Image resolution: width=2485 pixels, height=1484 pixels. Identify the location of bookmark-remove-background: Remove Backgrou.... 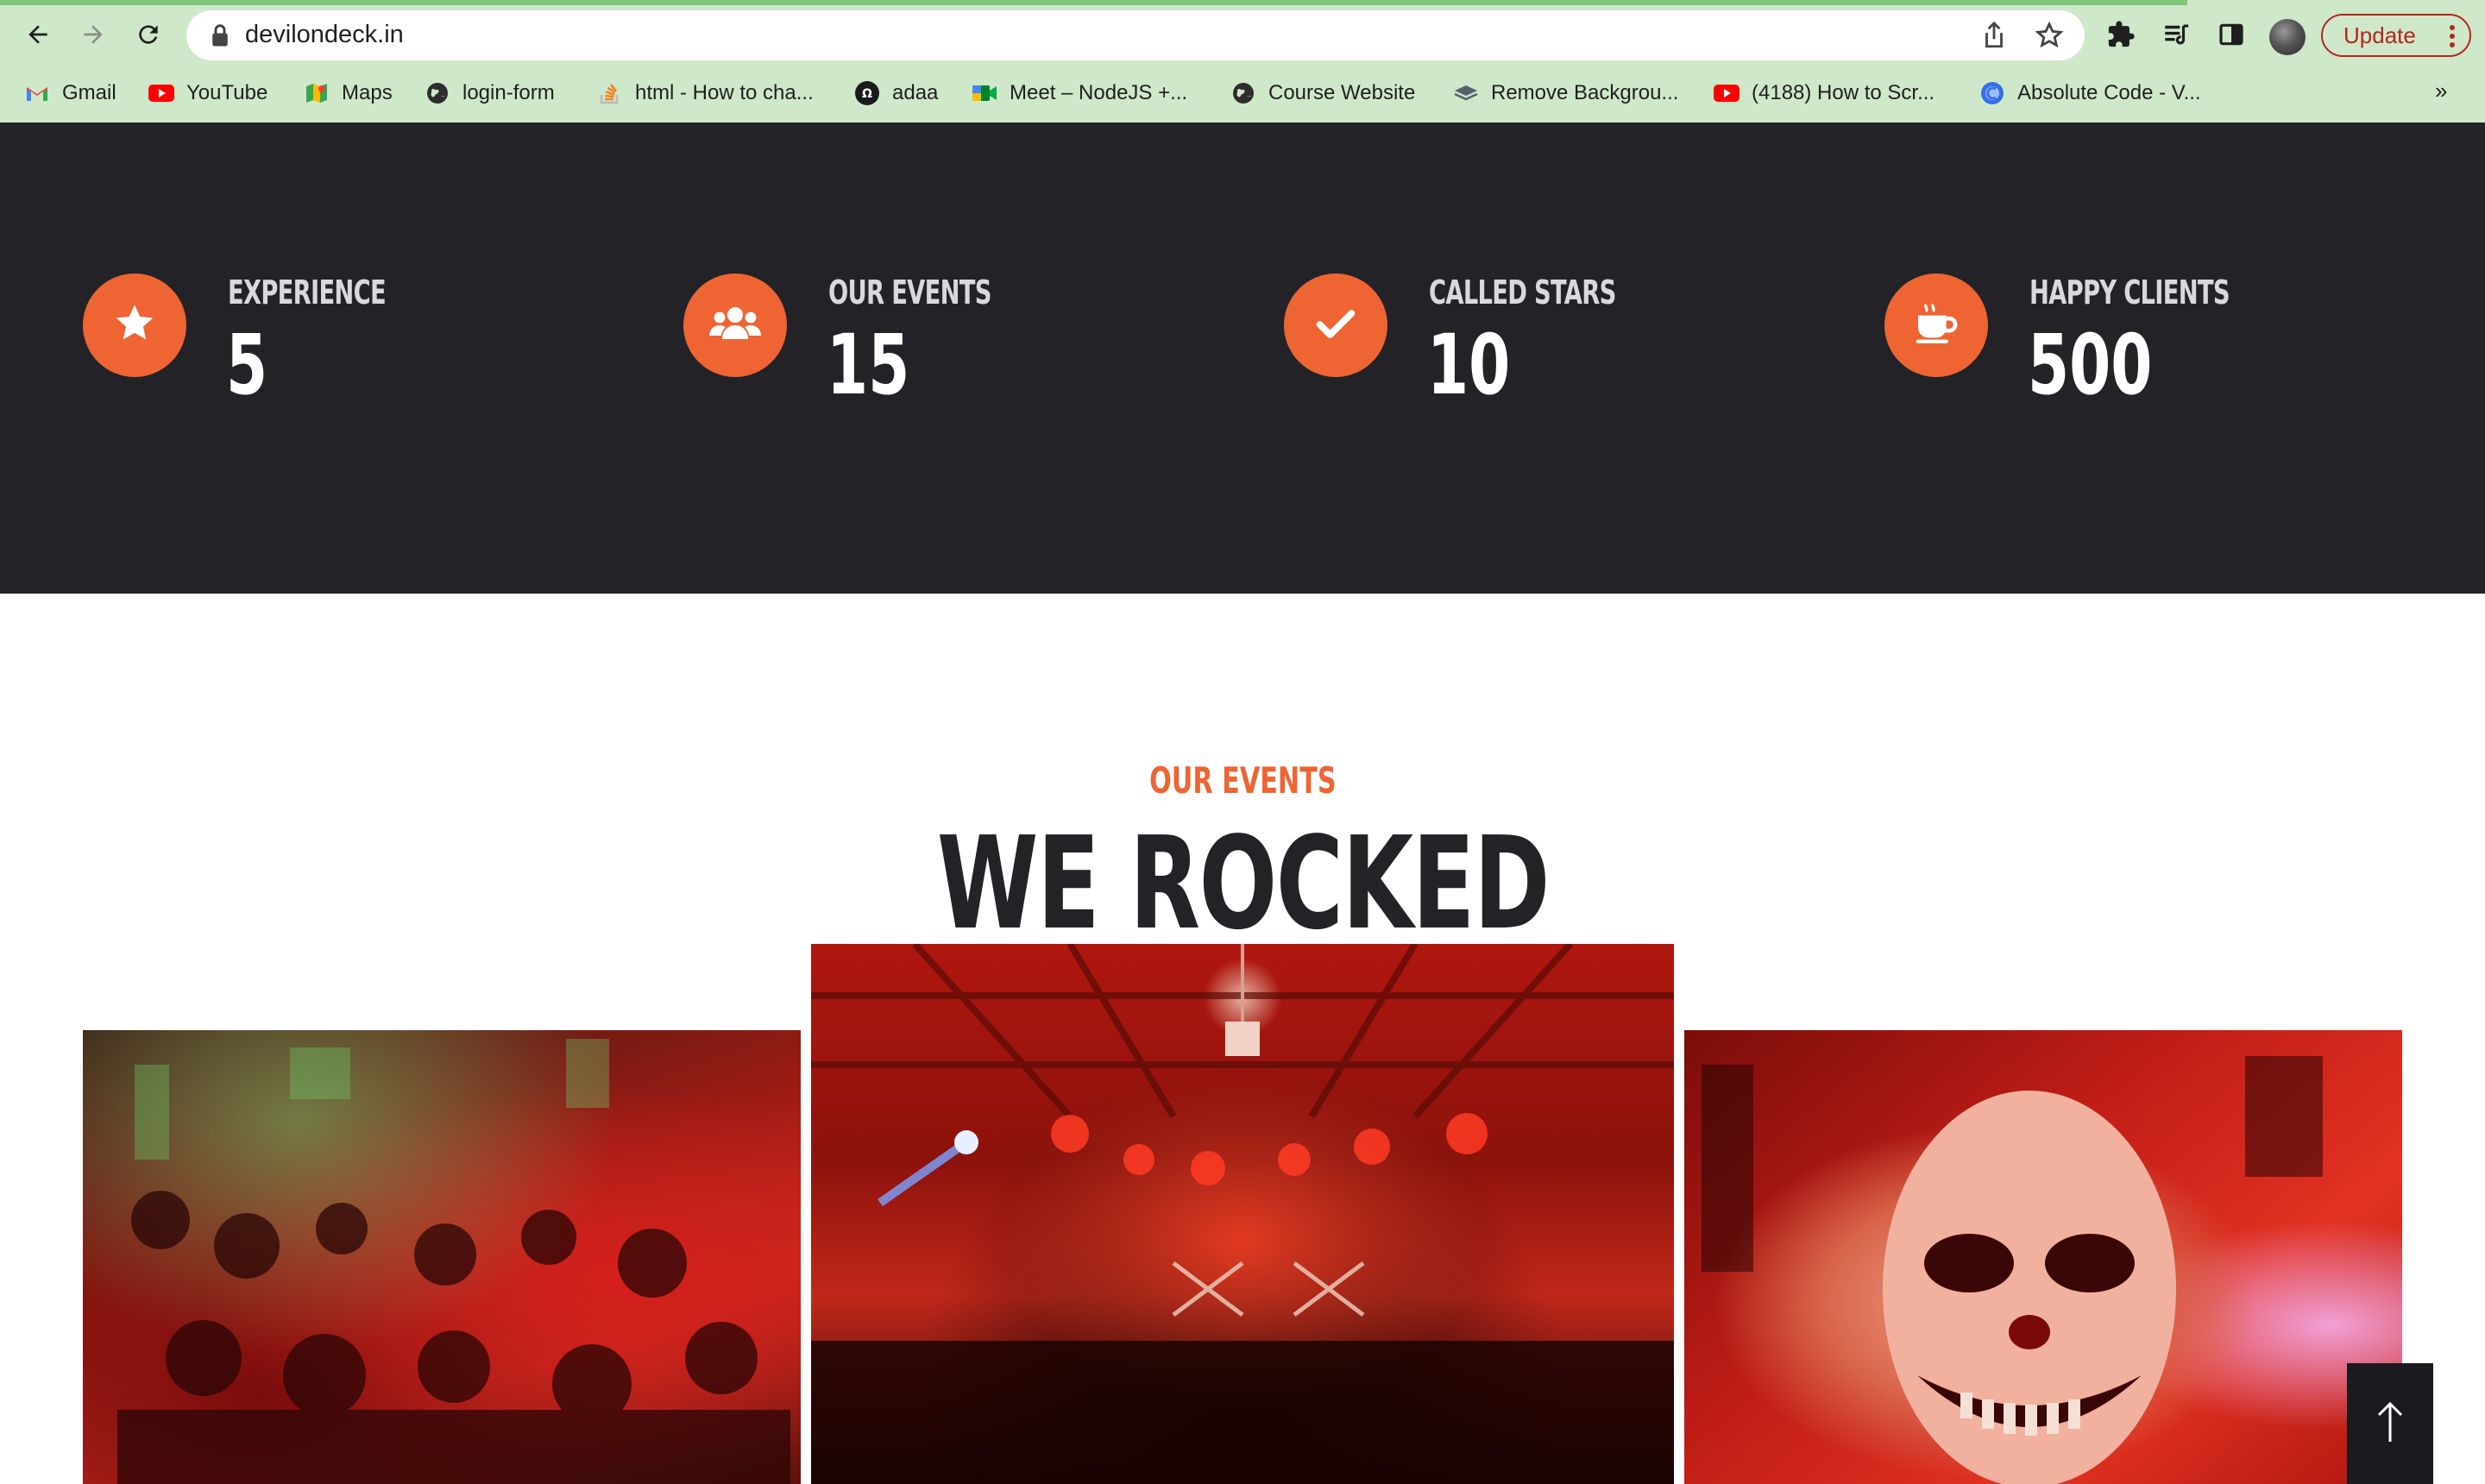
(1565, 93).